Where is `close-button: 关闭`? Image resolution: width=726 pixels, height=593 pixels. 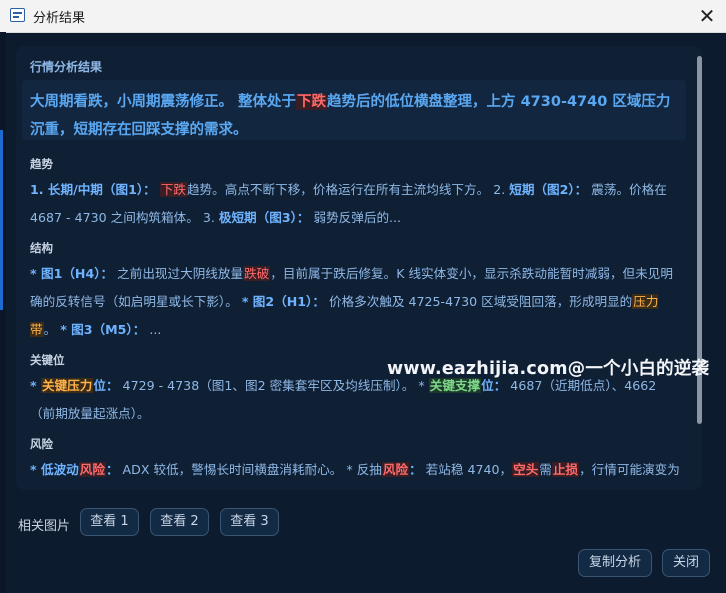
close-button: 关闭 is located at coordinates (686, 563).